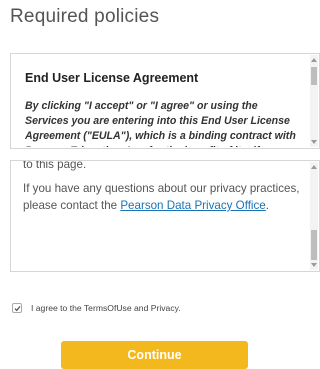 Image resolution: width=320 pixels, height=369 pixels. Describe the element at coordinates (192, 205) in the screenshot. I see `privacy-office-link: Pearson Data Privacy Office` at that location.